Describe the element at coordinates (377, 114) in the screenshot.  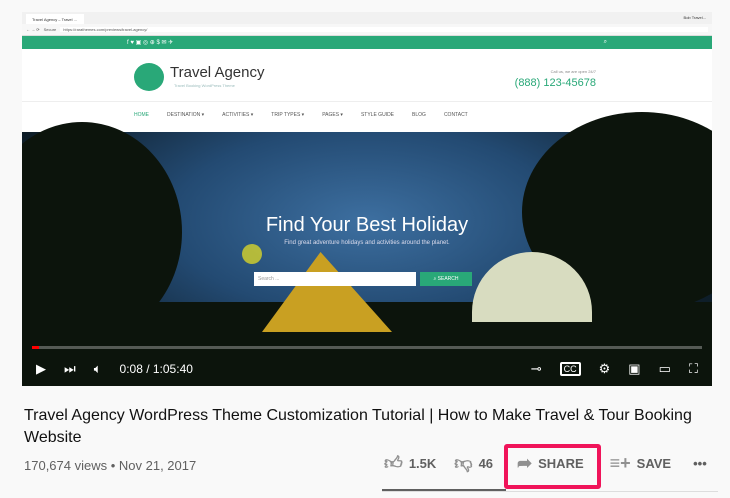
I see `nav-item: STYLE GUIDE` at that location.